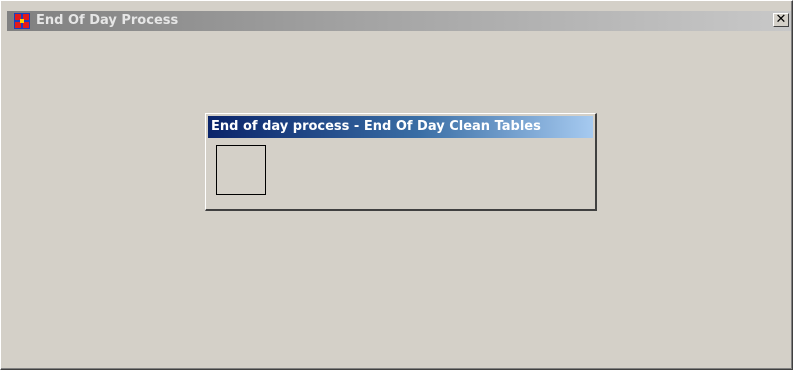 The height and width of the screenshot is (370, 793). I want to click on window-titlebar: End Of Day Process ✕, so click(399, 21).